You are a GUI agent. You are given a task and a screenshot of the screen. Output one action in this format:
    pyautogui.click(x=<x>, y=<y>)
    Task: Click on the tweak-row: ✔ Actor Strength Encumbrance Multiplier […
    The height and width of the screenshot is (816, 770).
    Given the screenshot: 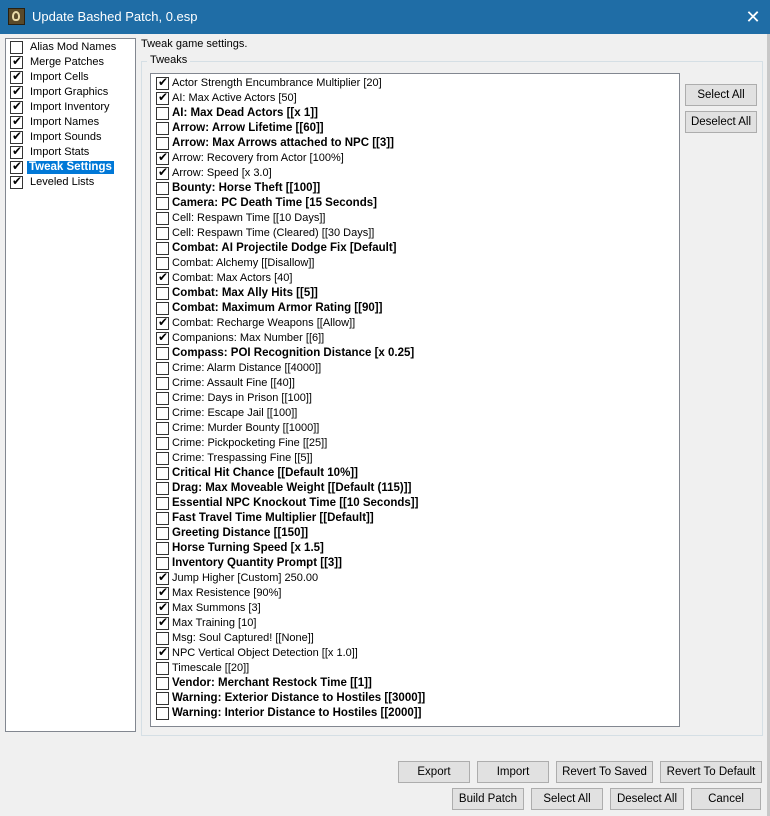 What is the action you would take?
    pyautogui.click(x=414, y=83)
    